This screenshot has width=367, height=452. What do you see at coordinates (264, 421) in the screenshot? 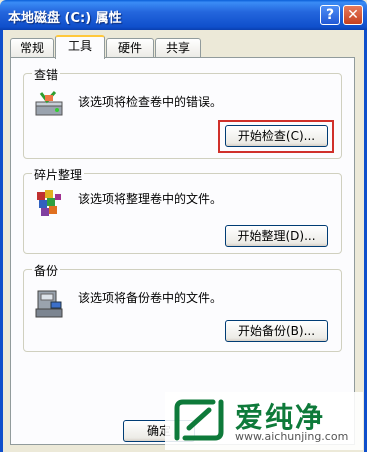
I see `watermark: 爱纯净 www.aichunjing.com` at bounding box center [264, 421].